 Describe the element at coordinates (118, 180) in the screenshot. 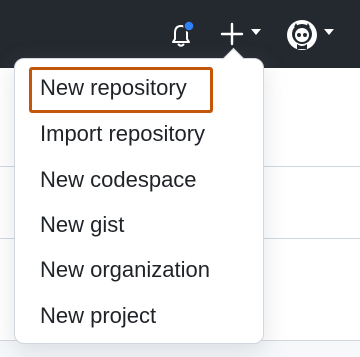

I see `menu-item-new-codespace: New codespace` at that location.